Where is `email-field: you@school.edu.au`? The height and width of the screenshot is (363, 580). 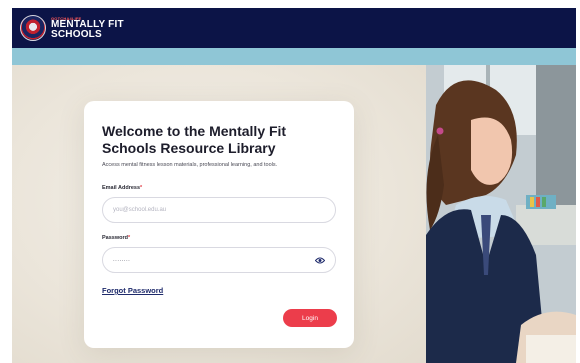 email-field: you@school.edu.au is located at coordinates (219, 210).